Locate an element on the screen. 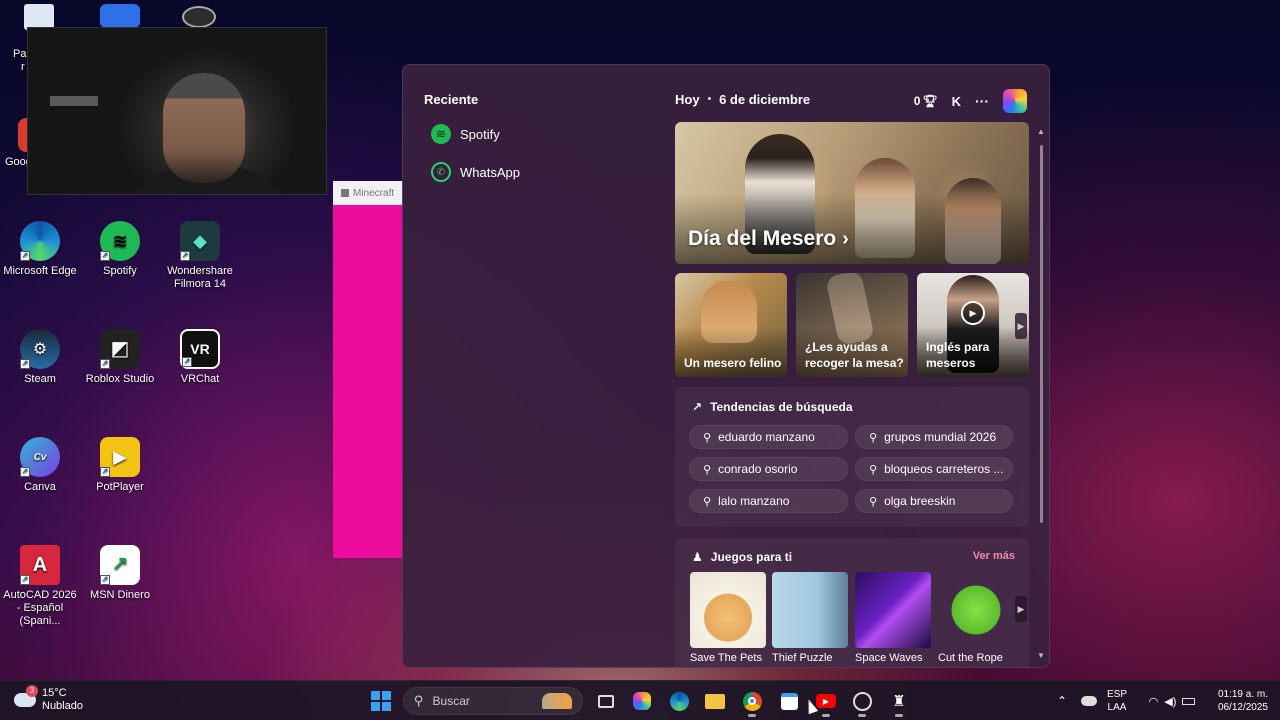 This screenshot has height=720, width=1280. game-name: Thief Puzzle is located at coordinates (802, 658).